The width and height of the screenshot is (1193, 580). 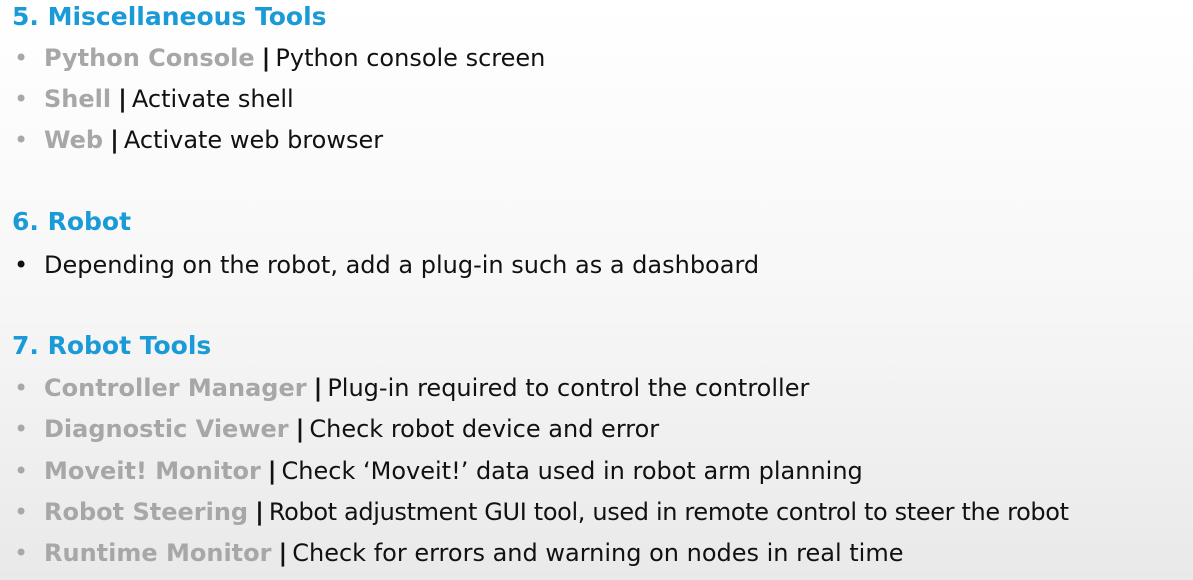 I want to click on list-item: • Shell | Activate shell, so click(x=154, y=99).